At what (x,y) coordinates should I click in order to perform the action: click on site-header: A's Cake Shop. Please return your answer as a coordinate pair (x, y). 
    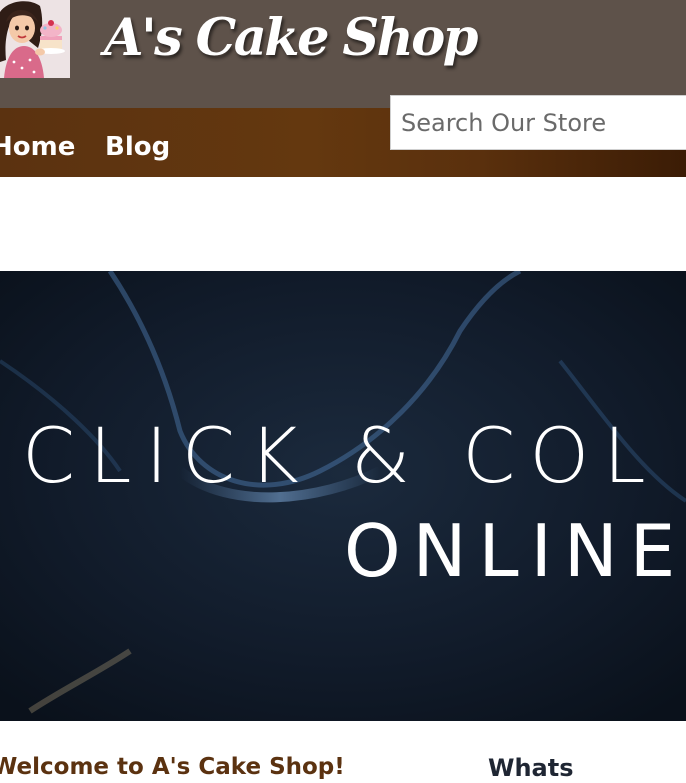
    Looking at the image, I should click on (343, 54).